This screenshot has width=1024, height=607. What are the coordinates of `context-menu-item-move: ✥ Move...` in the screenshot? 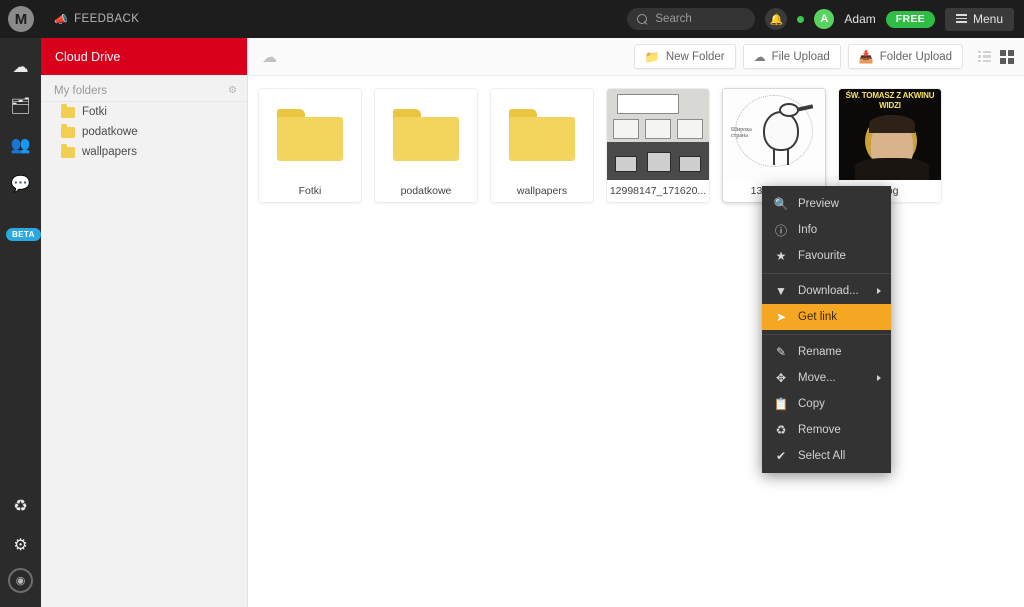 It's located at (826, 378).